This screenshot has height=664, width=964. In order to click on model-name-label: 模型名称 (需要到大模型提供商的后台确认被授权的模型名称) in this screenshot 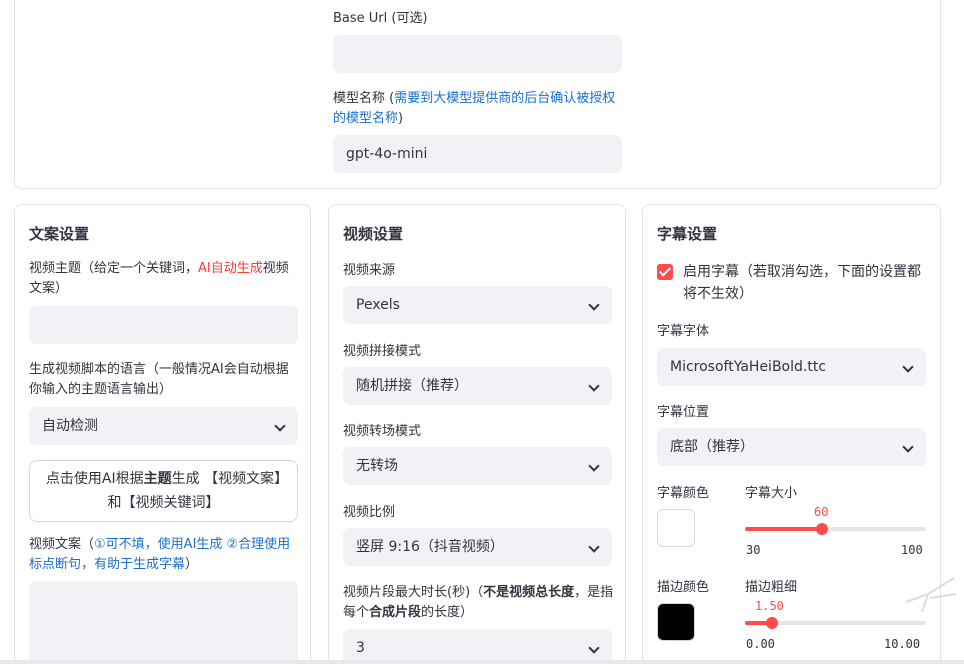, I will do `click(474, 108)`.